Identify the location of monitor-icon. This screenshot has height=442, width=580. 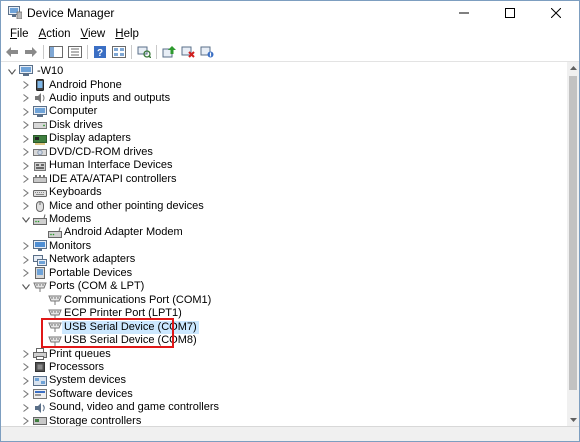
(40, 246).